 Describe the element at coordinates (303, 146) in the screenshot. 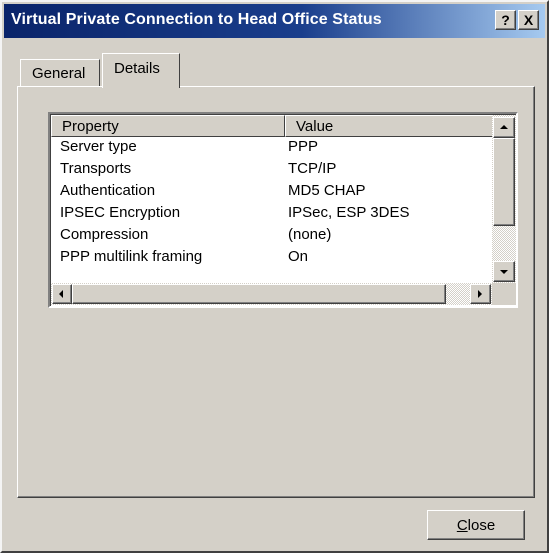

I see `value-cell: PPP` at that location.